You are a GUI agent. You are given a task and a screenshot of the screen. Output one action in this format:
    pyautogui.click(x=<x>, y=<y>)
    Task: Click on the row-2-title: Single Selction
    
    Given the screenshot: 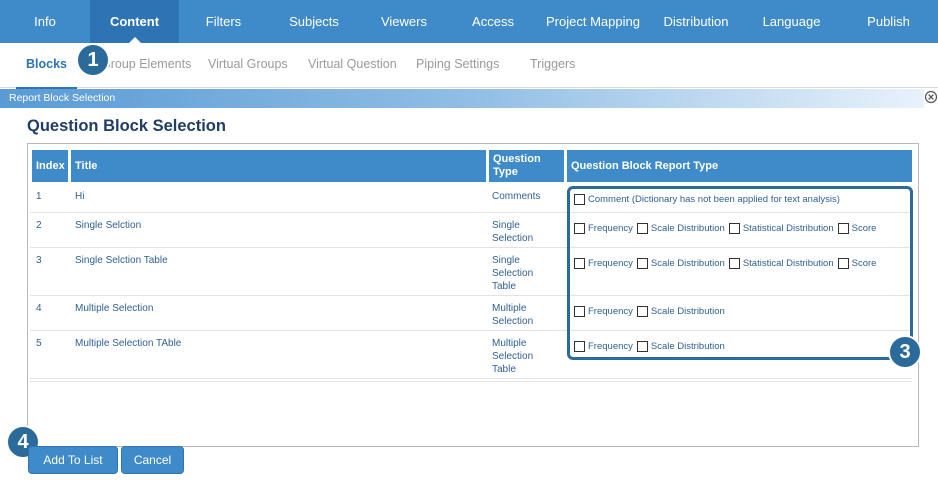 What is the action you would take?
    pyautogui.click(x=108, y=225)
    